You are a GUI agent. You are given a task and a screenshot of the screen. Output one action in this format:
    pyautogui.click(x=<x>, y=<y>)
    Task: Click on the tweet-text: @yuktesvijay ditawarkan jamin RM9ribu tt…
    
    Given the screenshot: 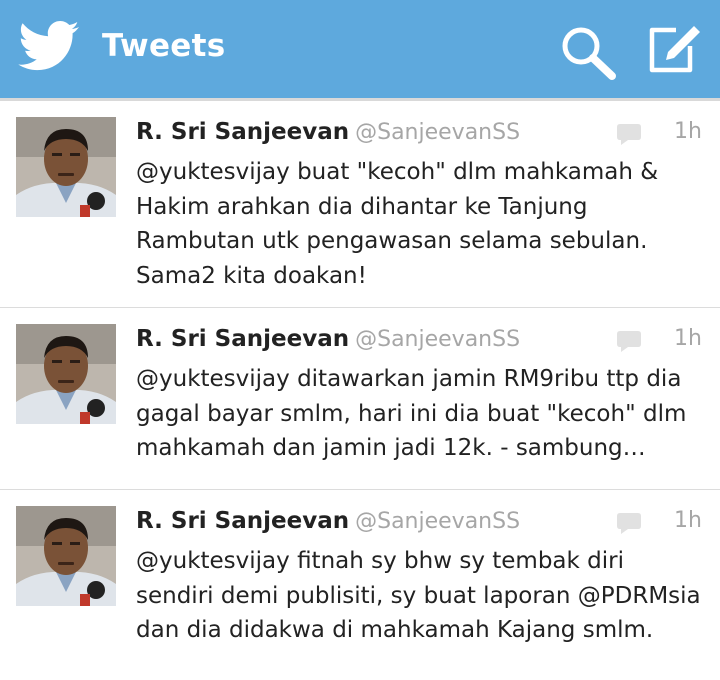 What is the action you would take?
    pyautogui.click(x=411, y=413)
    